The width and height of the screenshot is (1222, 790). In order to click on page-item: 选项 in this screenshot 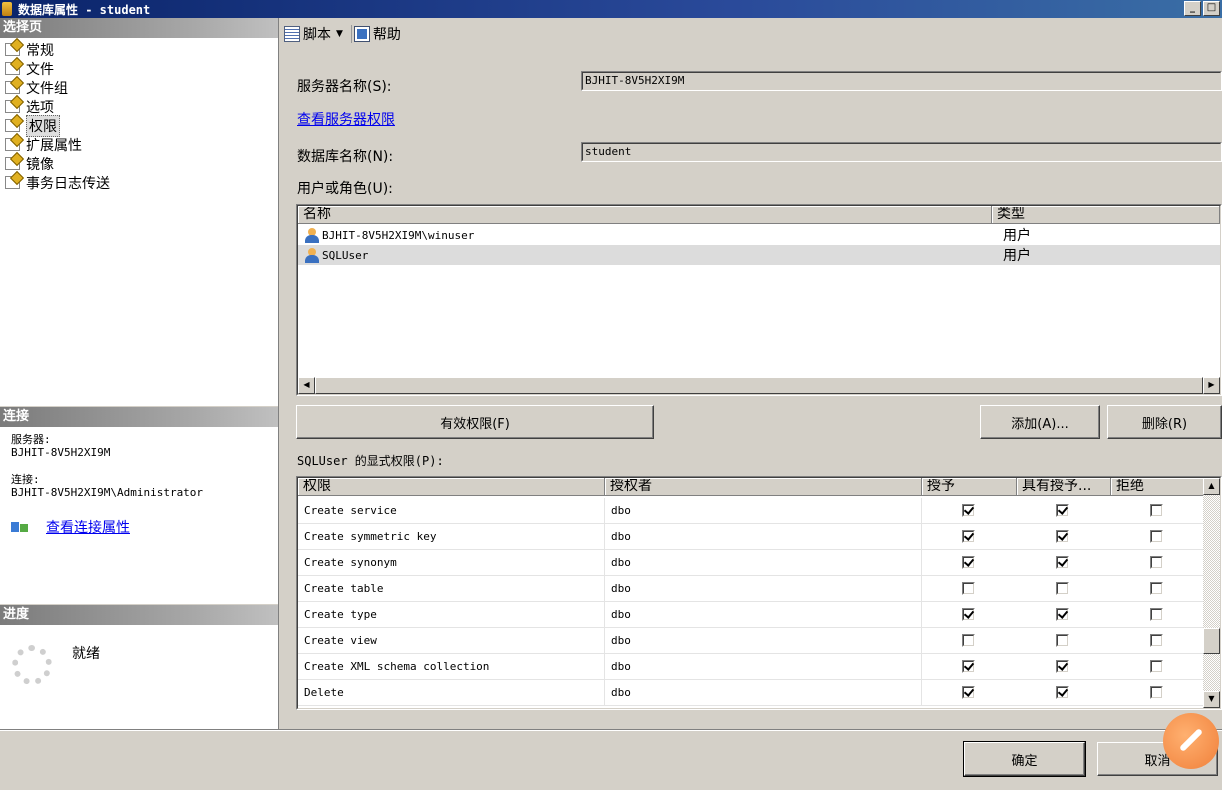, I will do `click(139, 106)`.